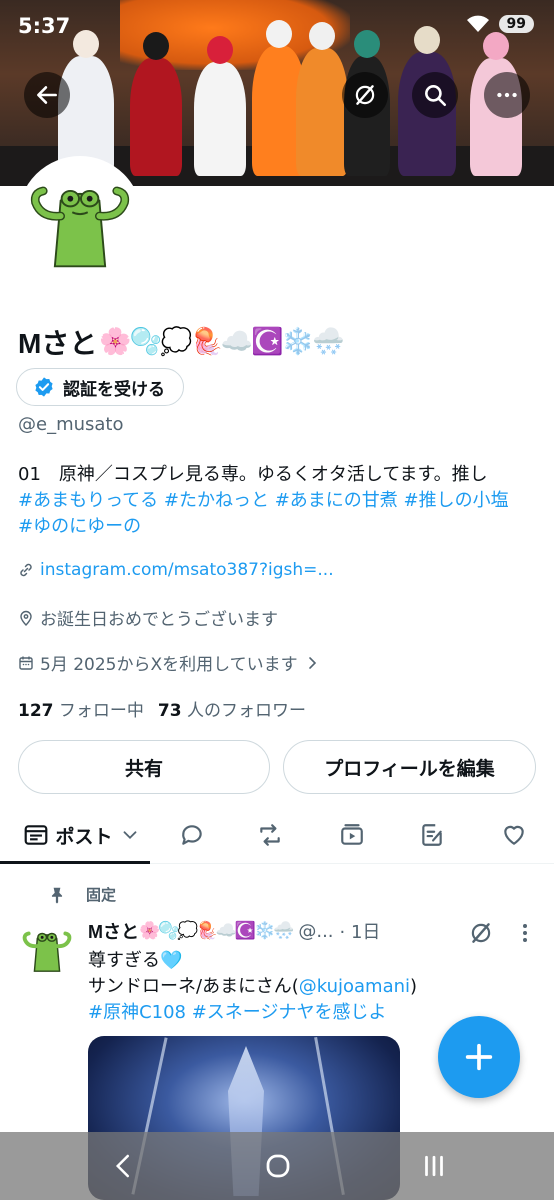  I want to click on get-verified-button: 認証を受ける, so click(100, 387).